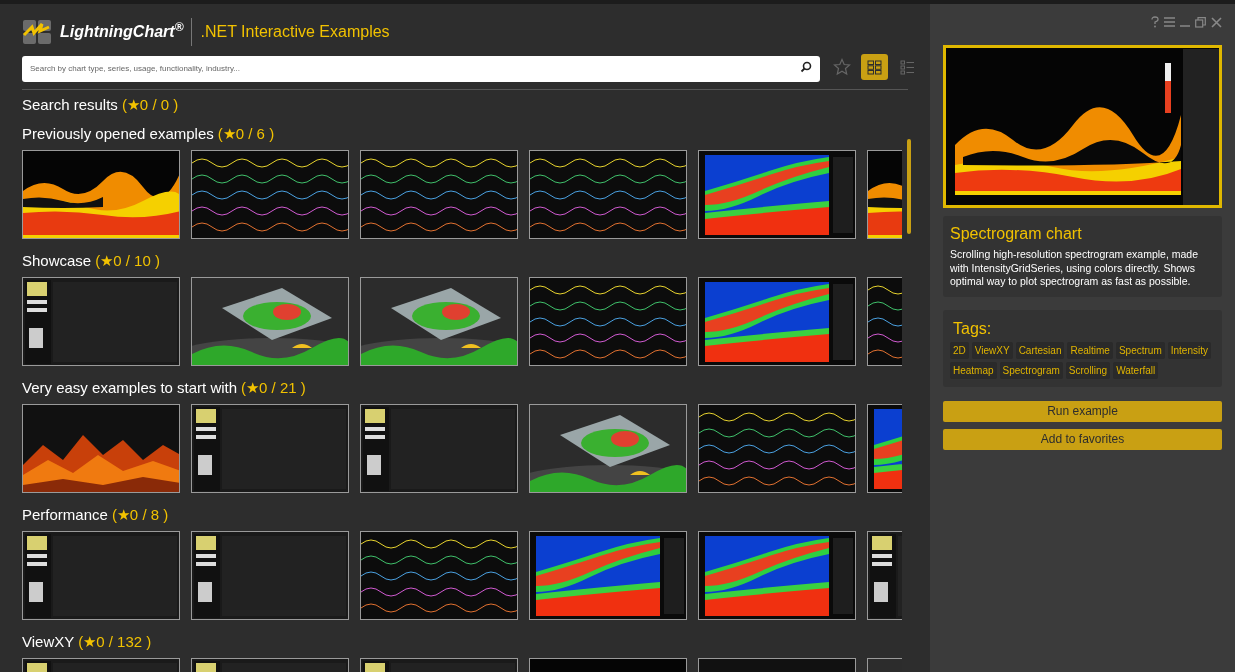  I want to click on tag: Realtime, so click(1090, 350).